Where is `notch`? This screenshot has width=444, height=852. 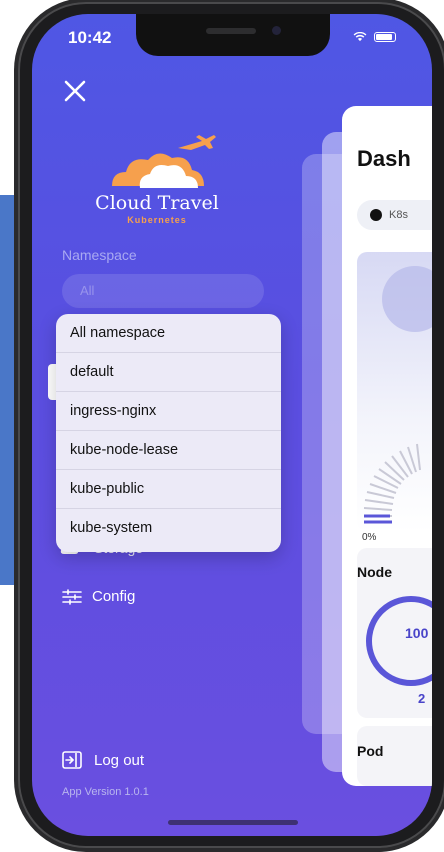 notch is located at coordinates (233, 35).